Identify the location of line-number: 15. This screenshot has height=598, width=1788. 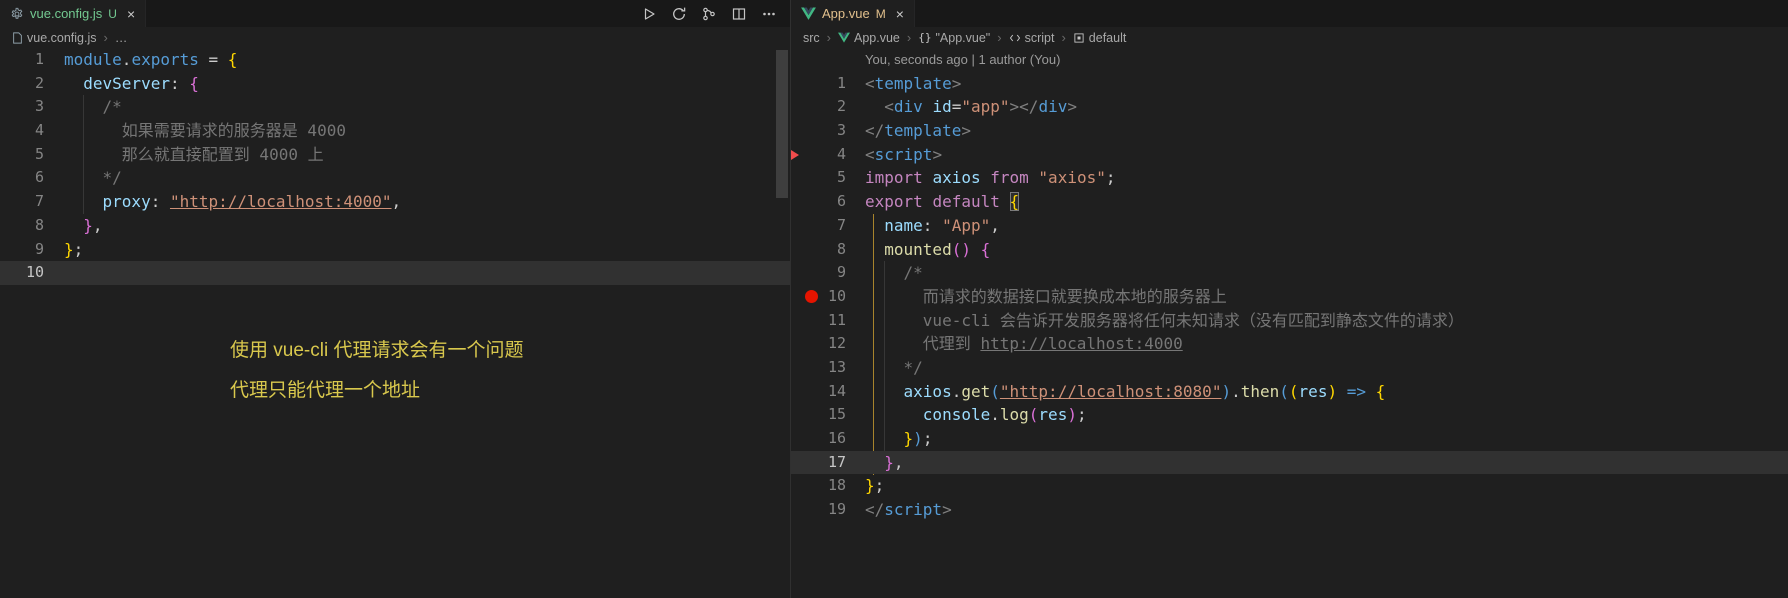
(818, 415).